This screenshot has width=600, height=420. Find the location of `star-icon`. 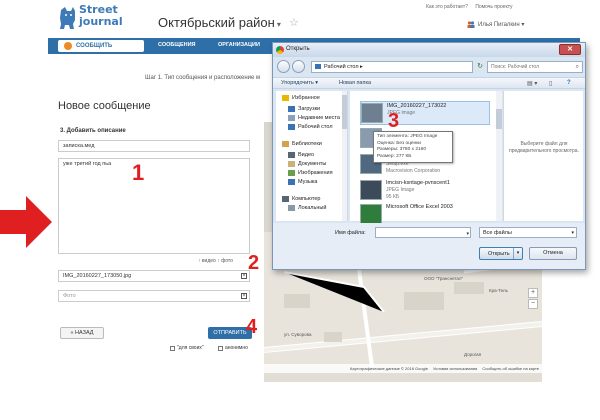

star-icon is located at coordinates (285, 98).